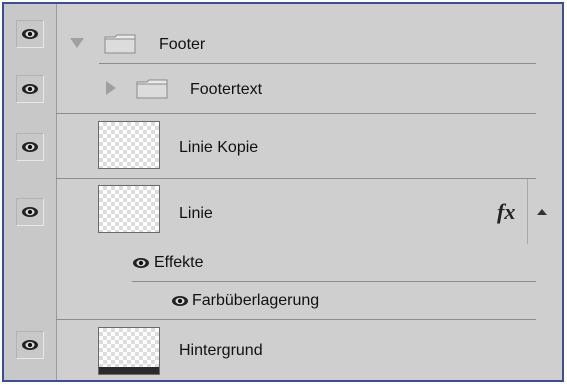  What do you see at coordinates (196, 213) in the screenshot?
I see `layer-name: Linie` at bounding box center [196, 213].